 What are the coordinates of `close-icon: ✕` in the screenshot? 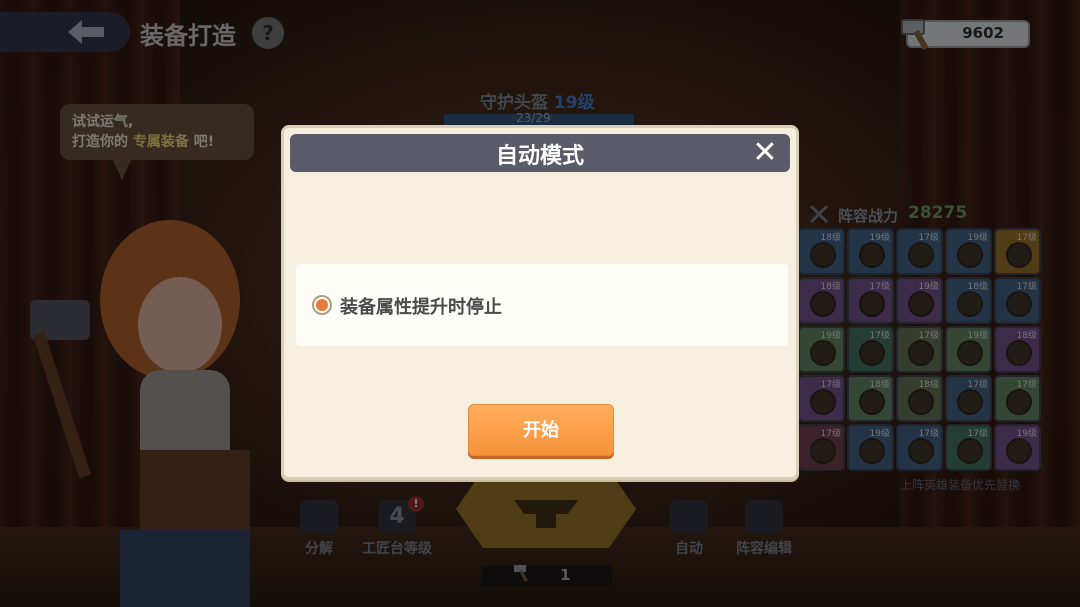 It's located at (765, 153).